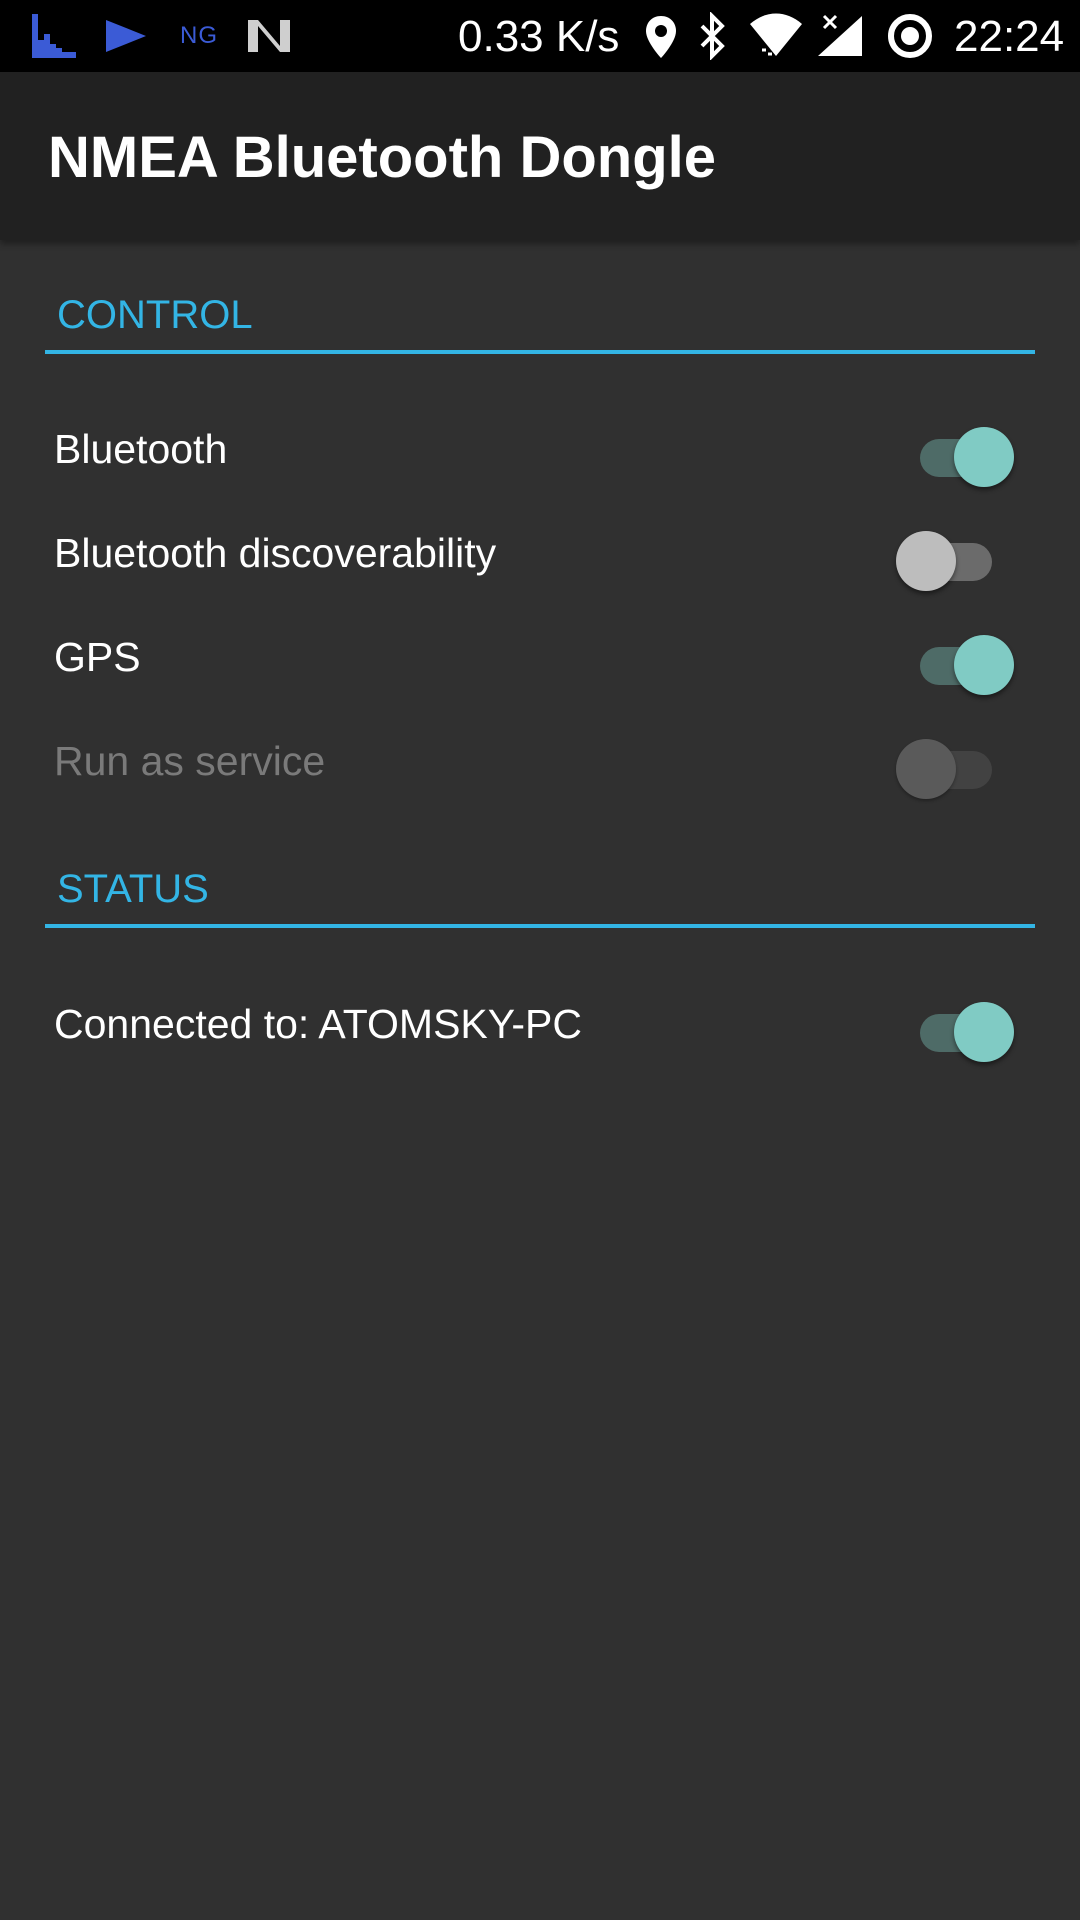 The height and width of the screenshot is (1920, 1080). Describe the element at coordinates (269, 36) in the screenshot. I see `n-logo-icon` at that location.